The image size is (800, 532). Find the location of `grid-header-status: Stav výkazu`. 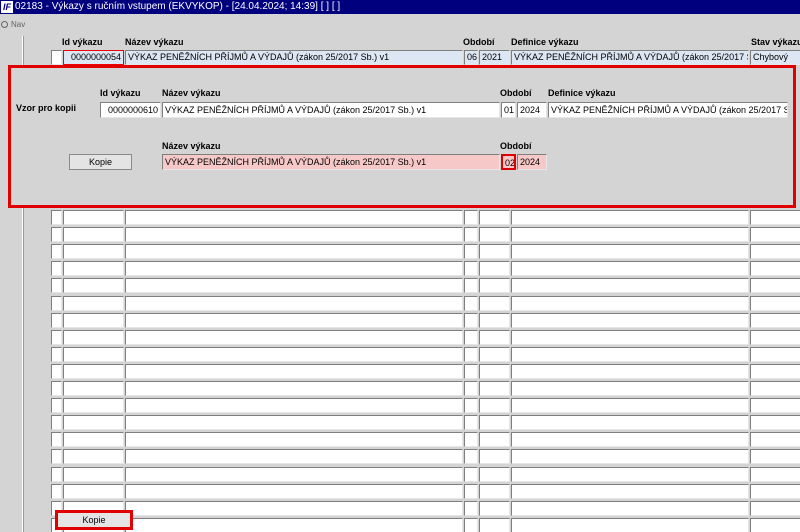

grid-header-status: Stav výkazu is located at coordinates (775, 42).